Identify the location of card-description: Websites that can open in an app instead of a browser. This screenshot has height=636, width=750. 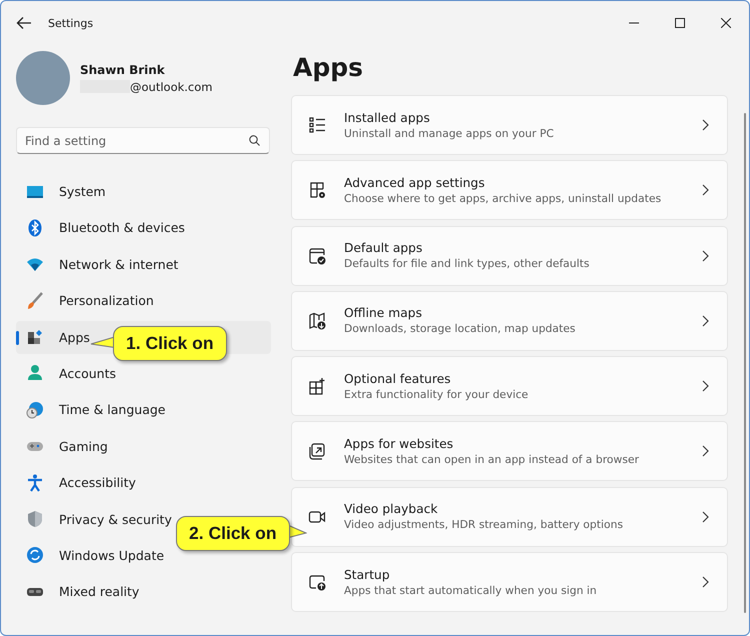
(492, 459).